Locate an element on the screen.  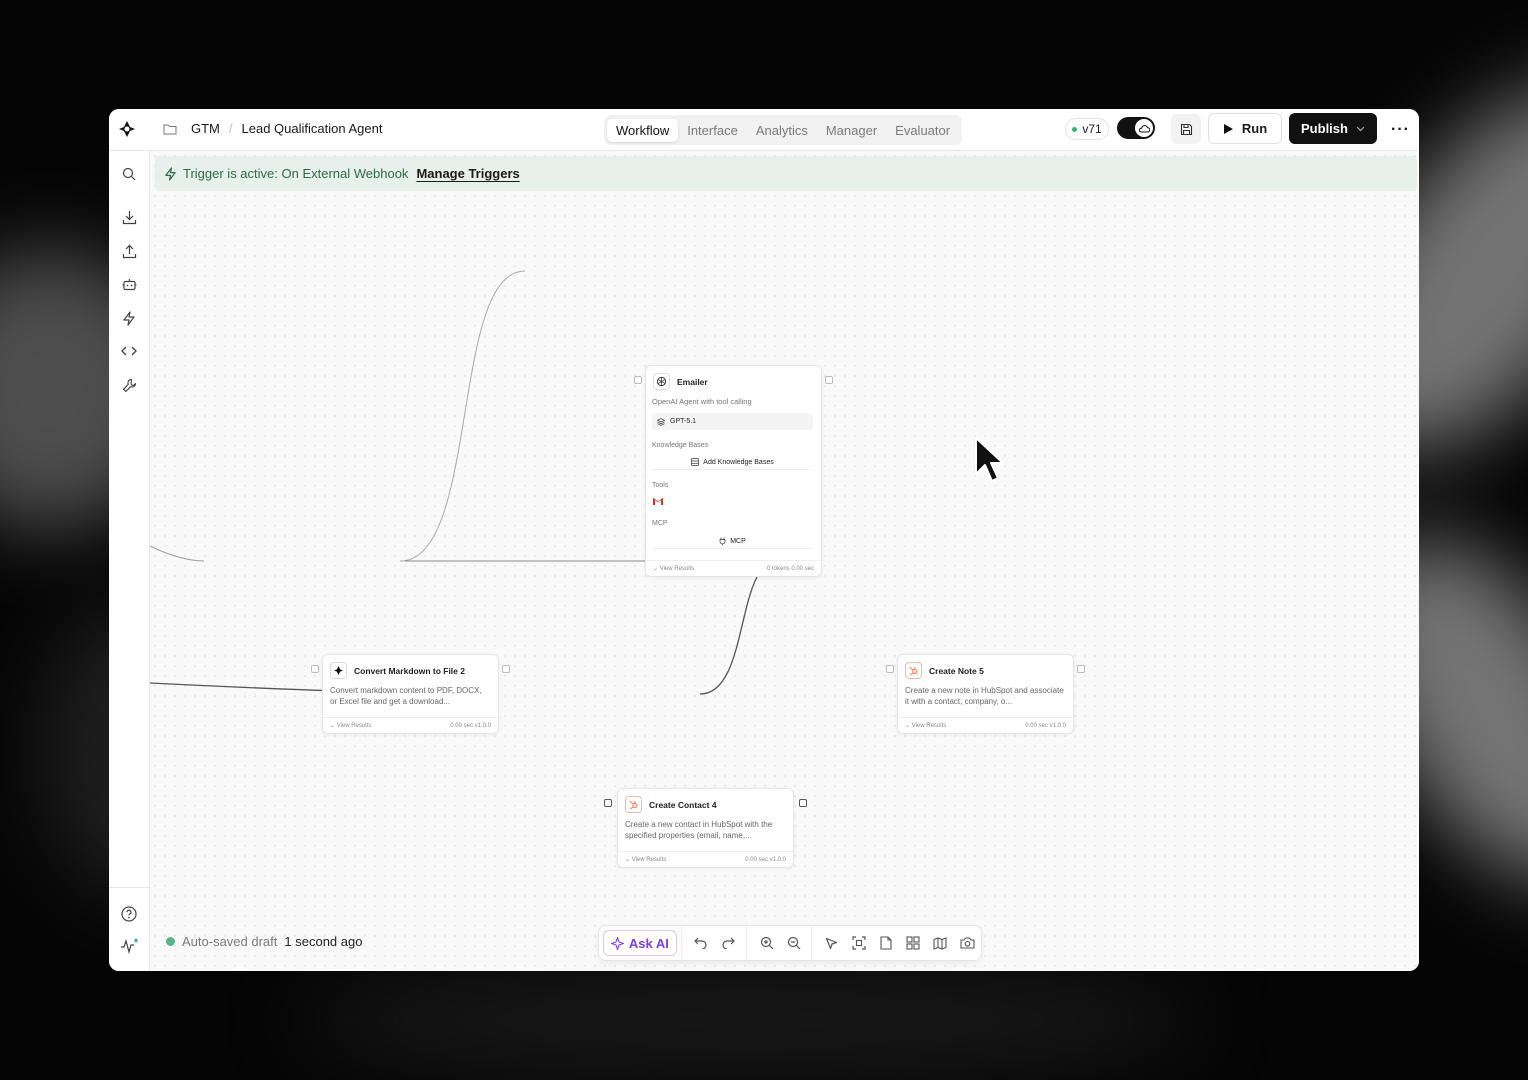
redo-icon is located at coordinates (728, 943).